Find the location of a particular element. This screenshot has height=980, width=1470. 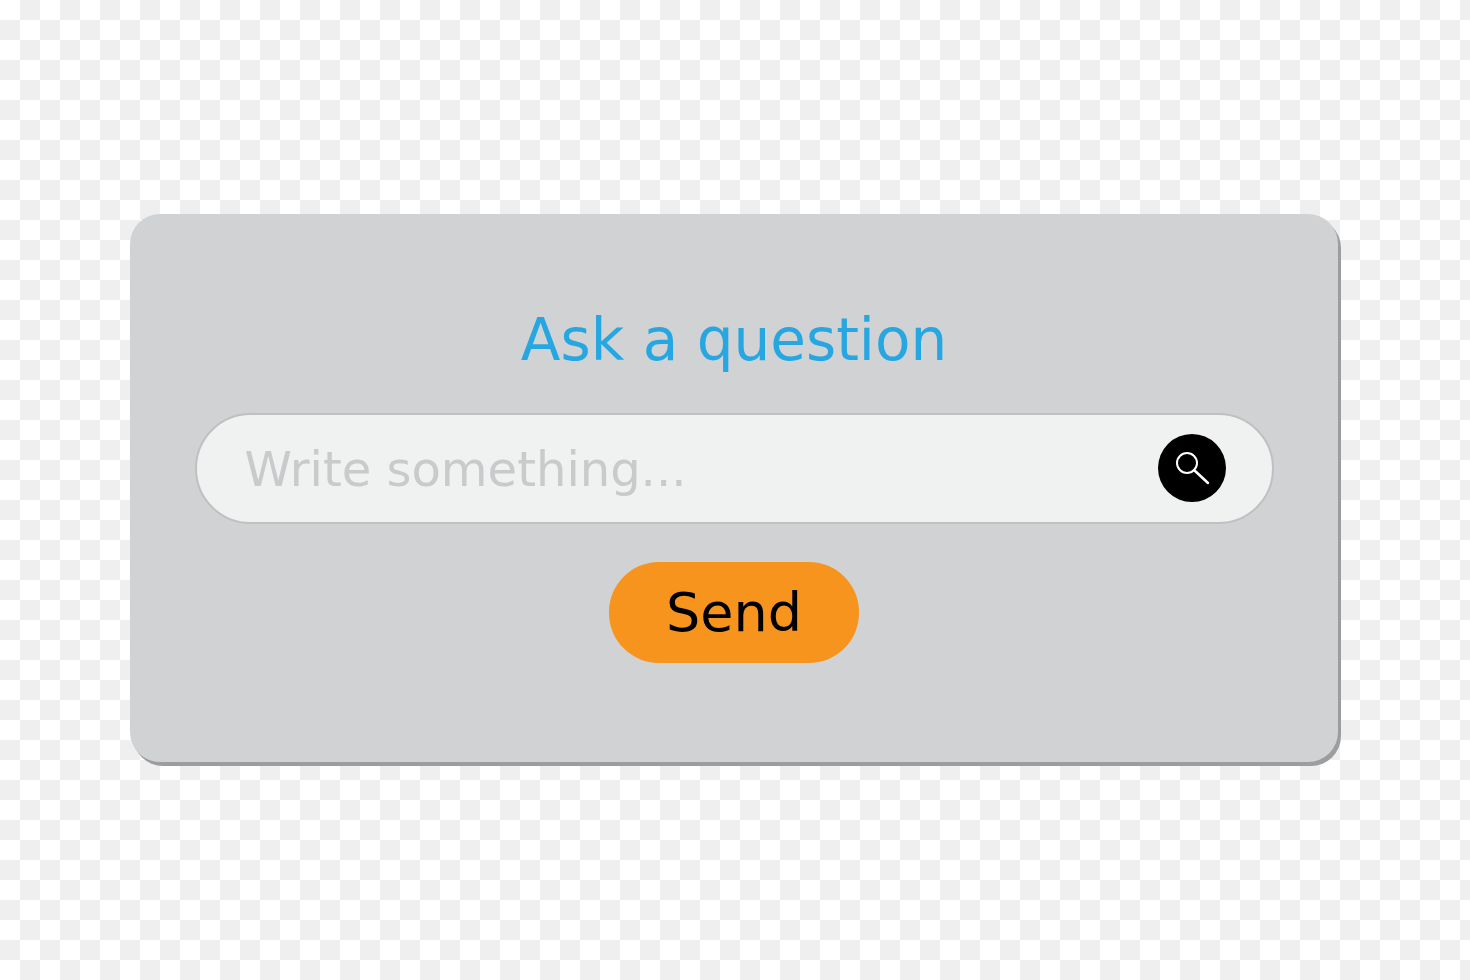

search-icon is located at coordinates (1191, 468).